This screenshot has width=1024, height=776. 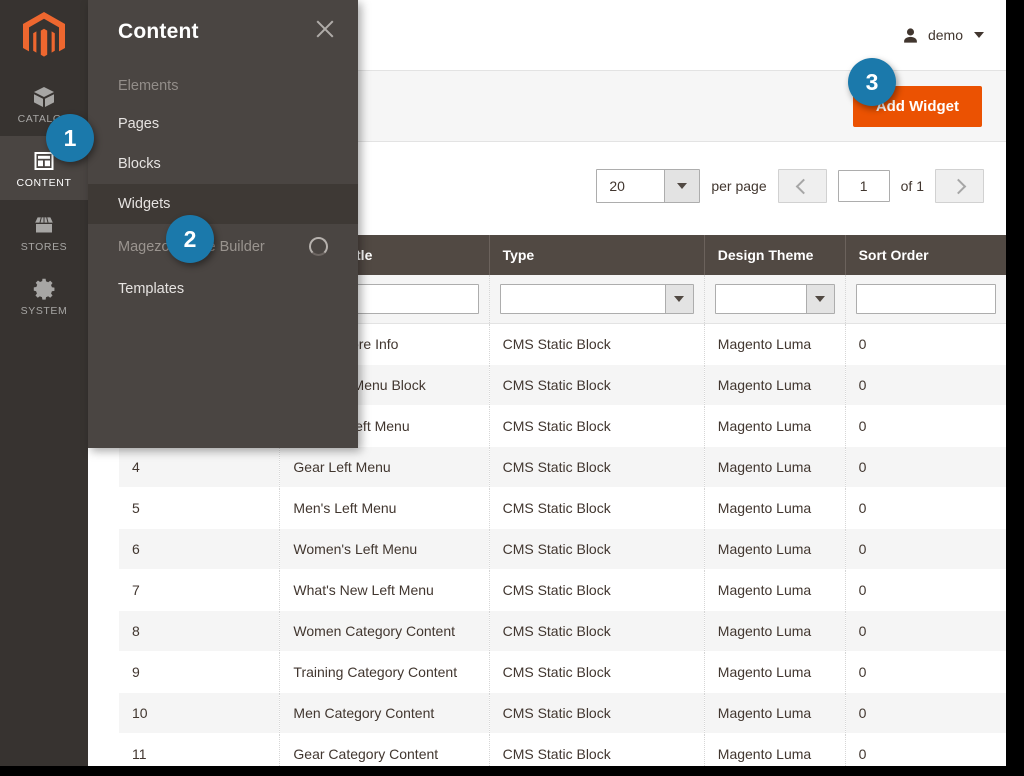 What do you see at coordinates (223, 32) in the screenshot?
I see `flyout-header: Content` at bounding box center [223, 32].